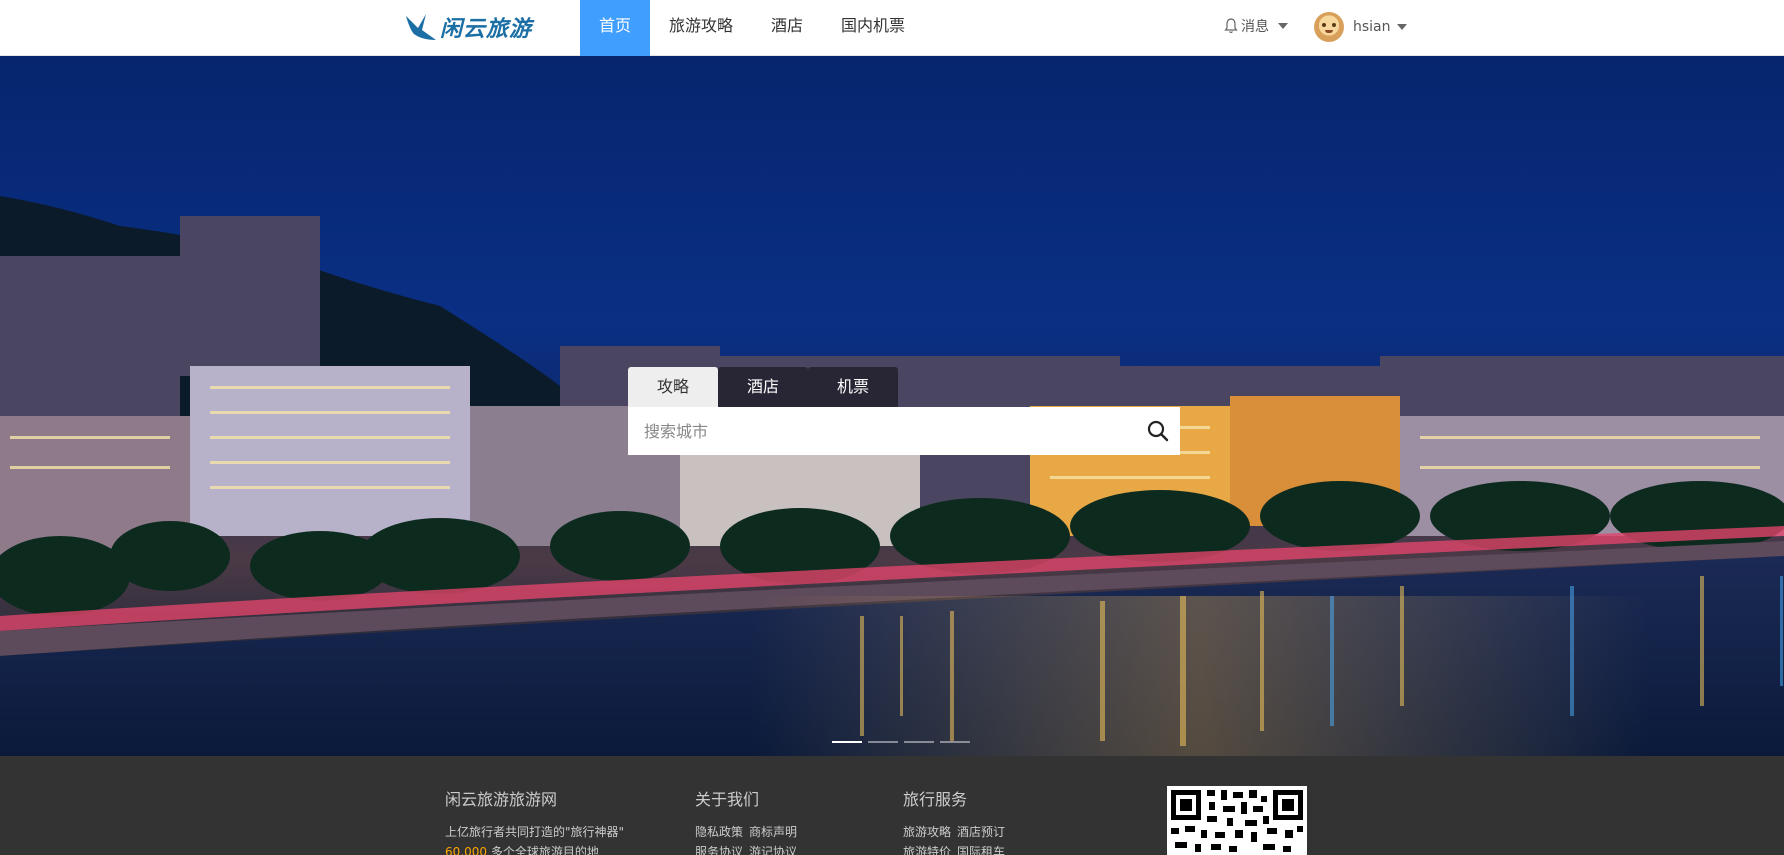 The height and width of the screenshot is (855, 1784). I want to click on footer-about-title: 关于我们, so click(727, 799).